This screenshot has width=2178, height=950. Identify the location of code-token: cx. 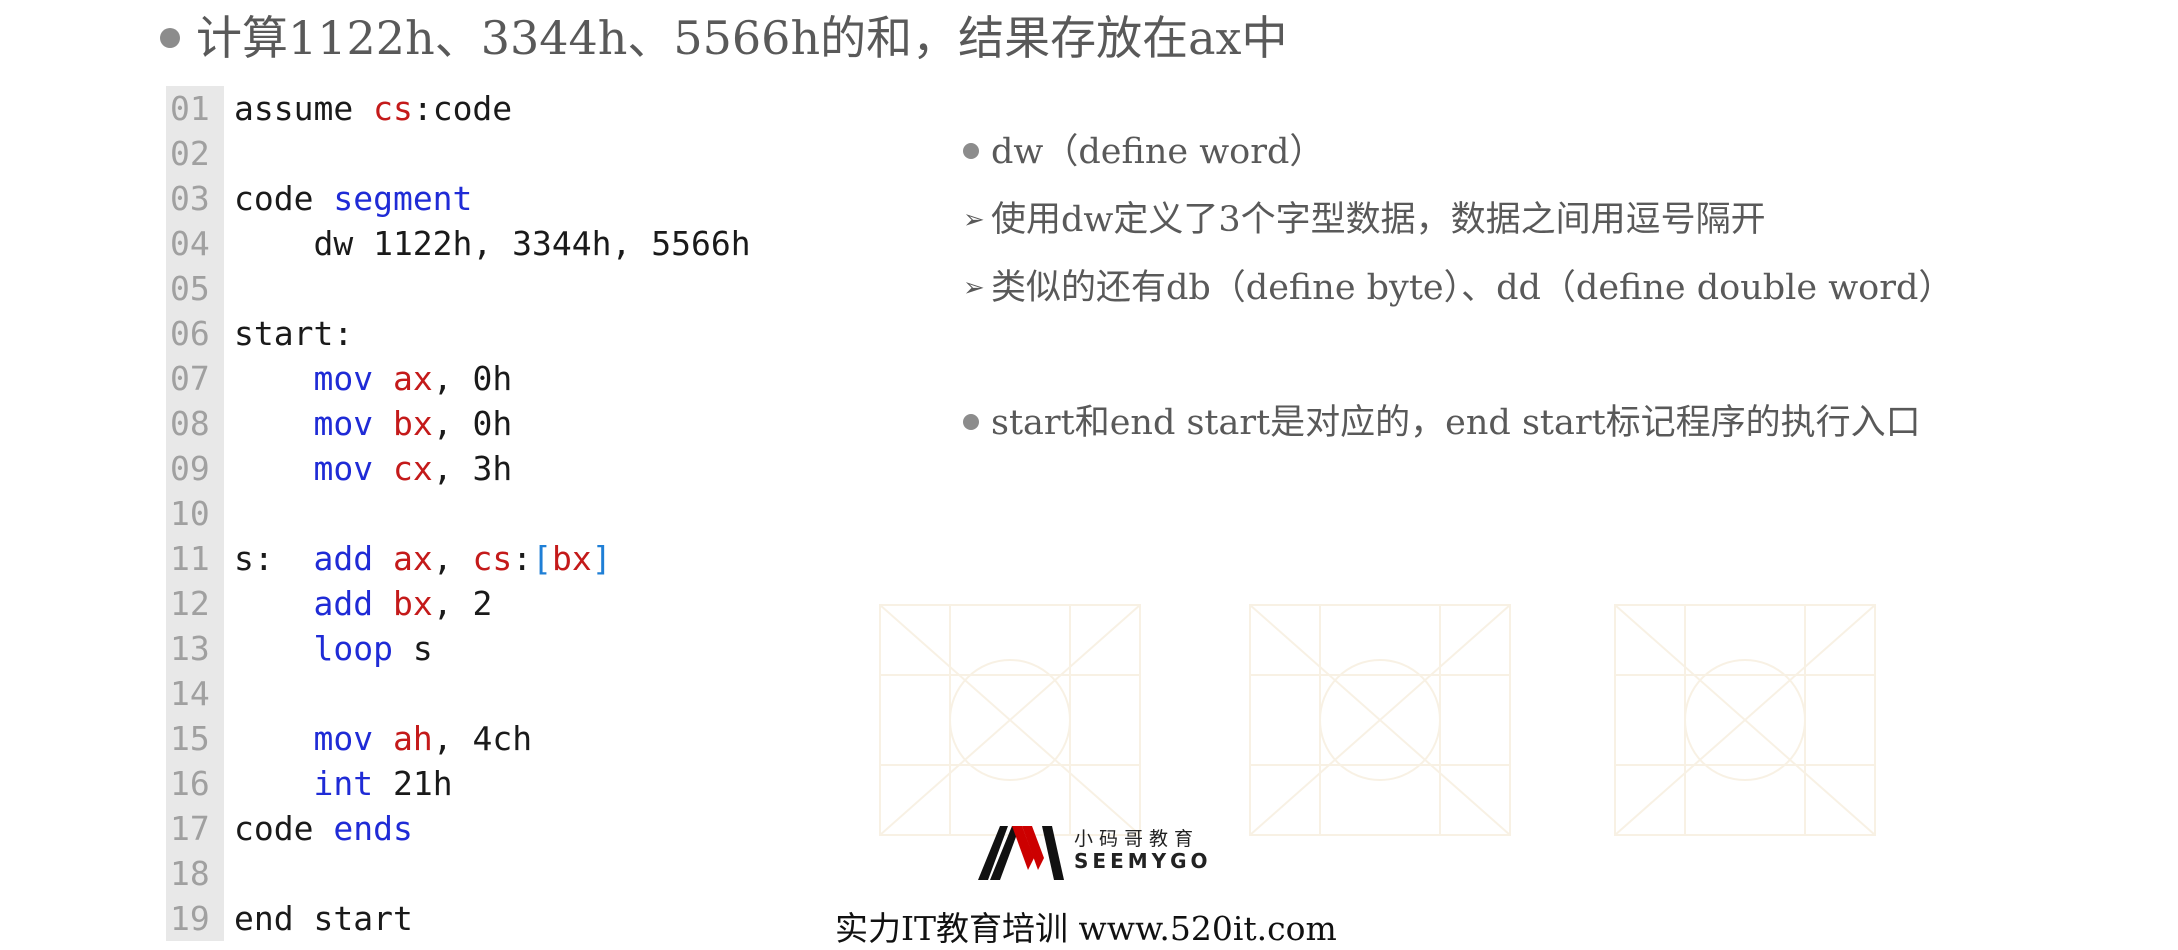
(412, 468).